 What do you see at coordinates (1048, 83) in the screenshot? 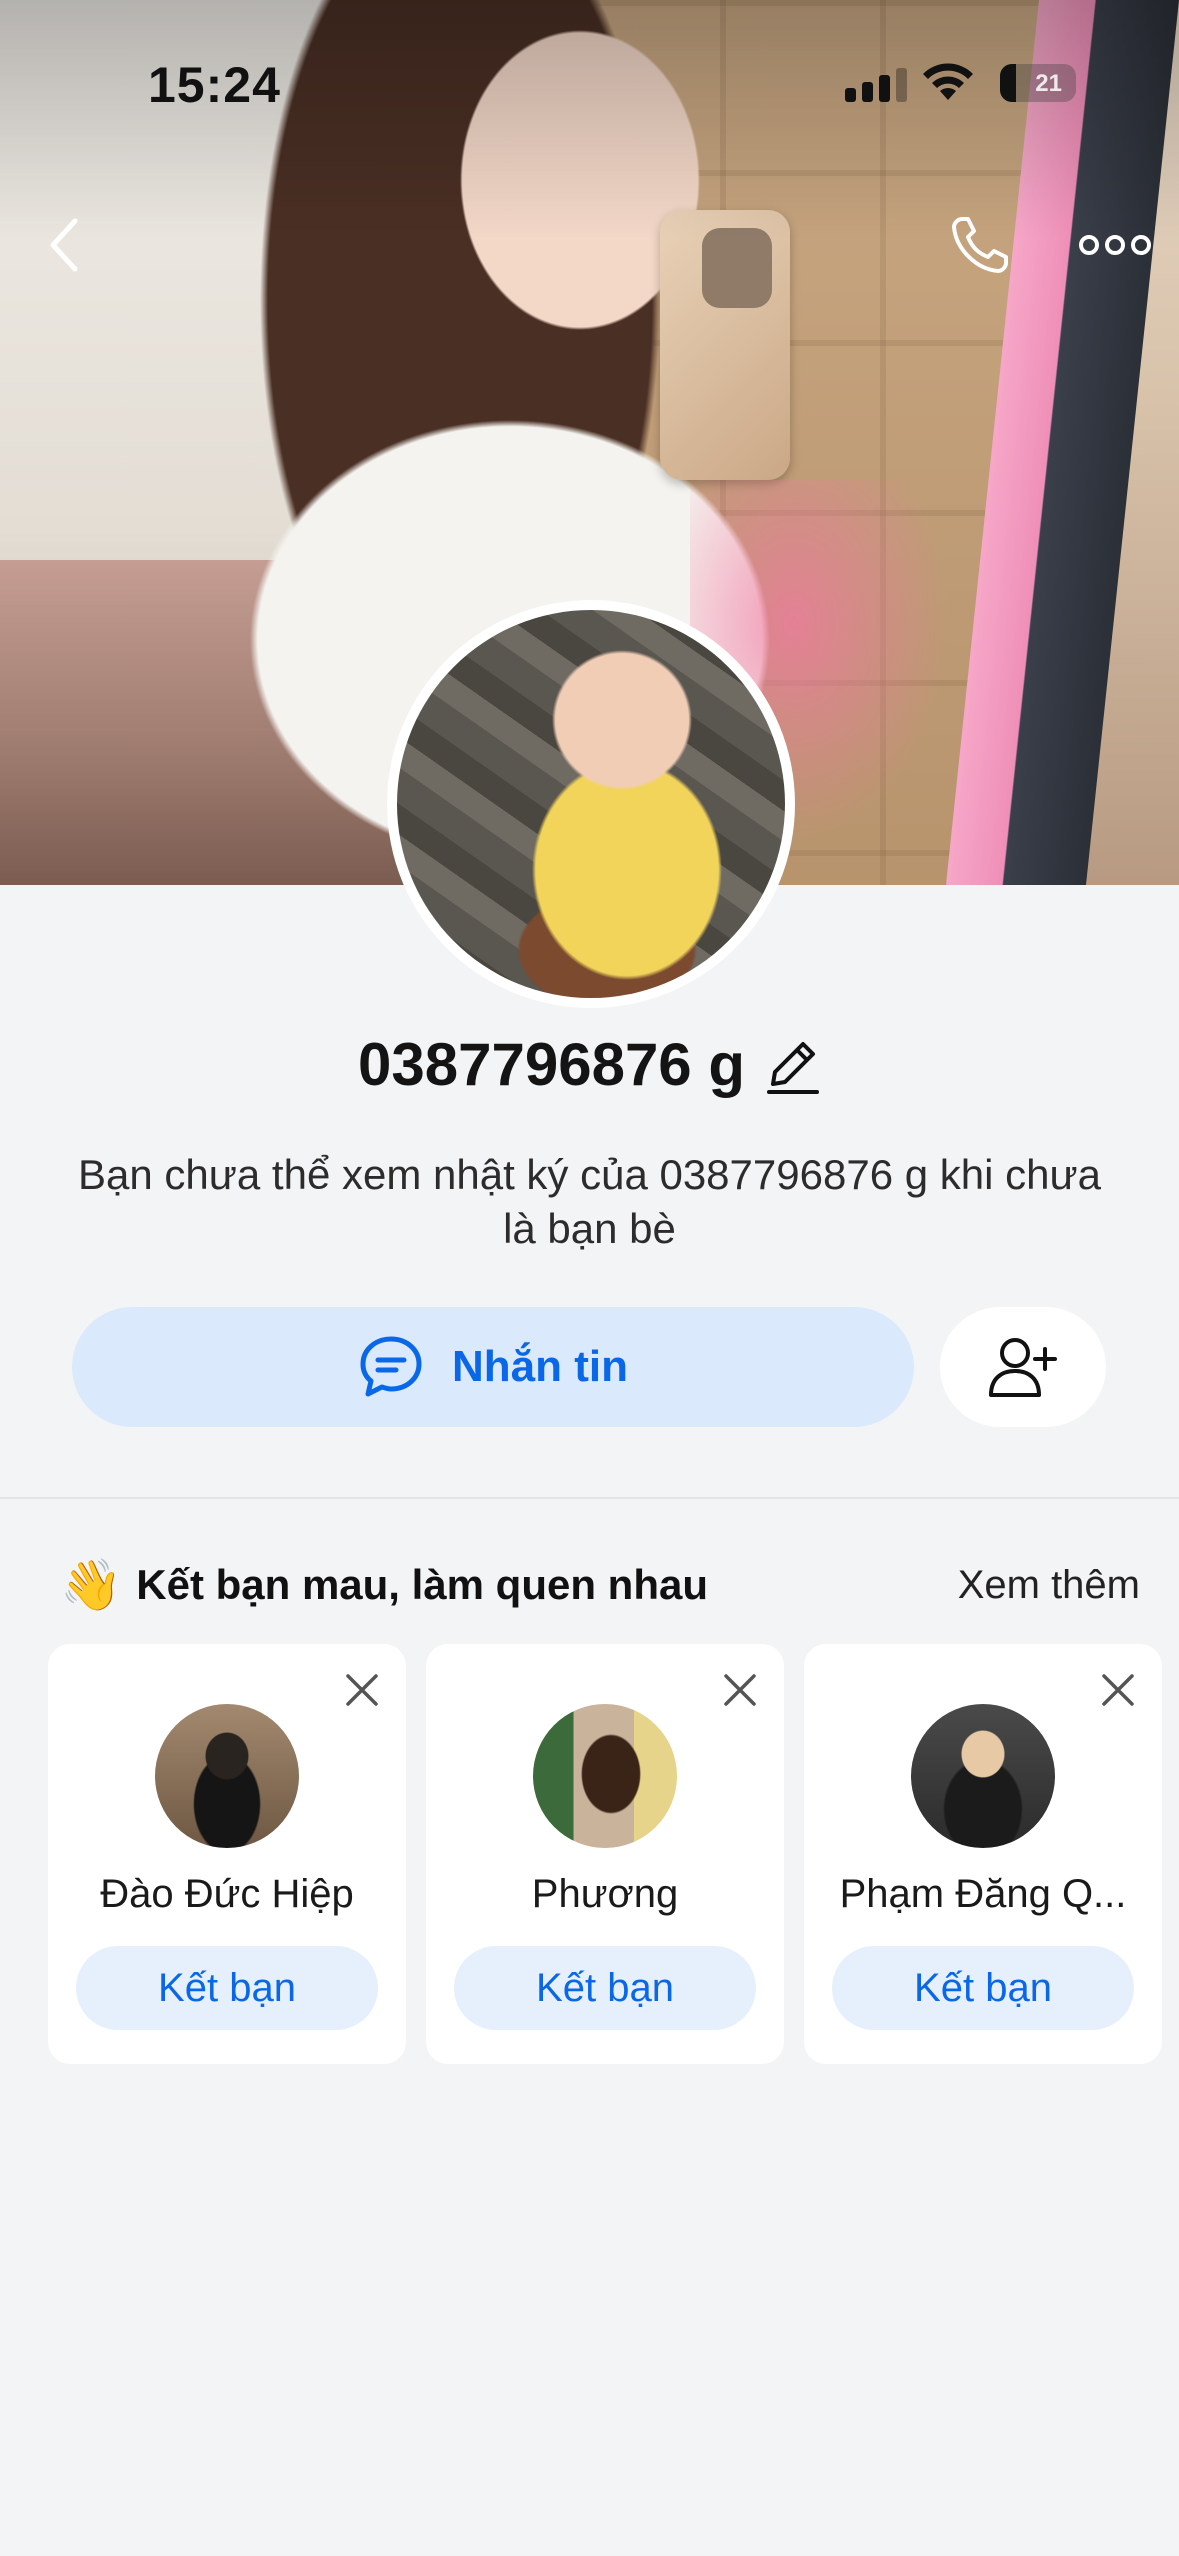
I see `battery-level: 21` at bounding box center [1048, 83].